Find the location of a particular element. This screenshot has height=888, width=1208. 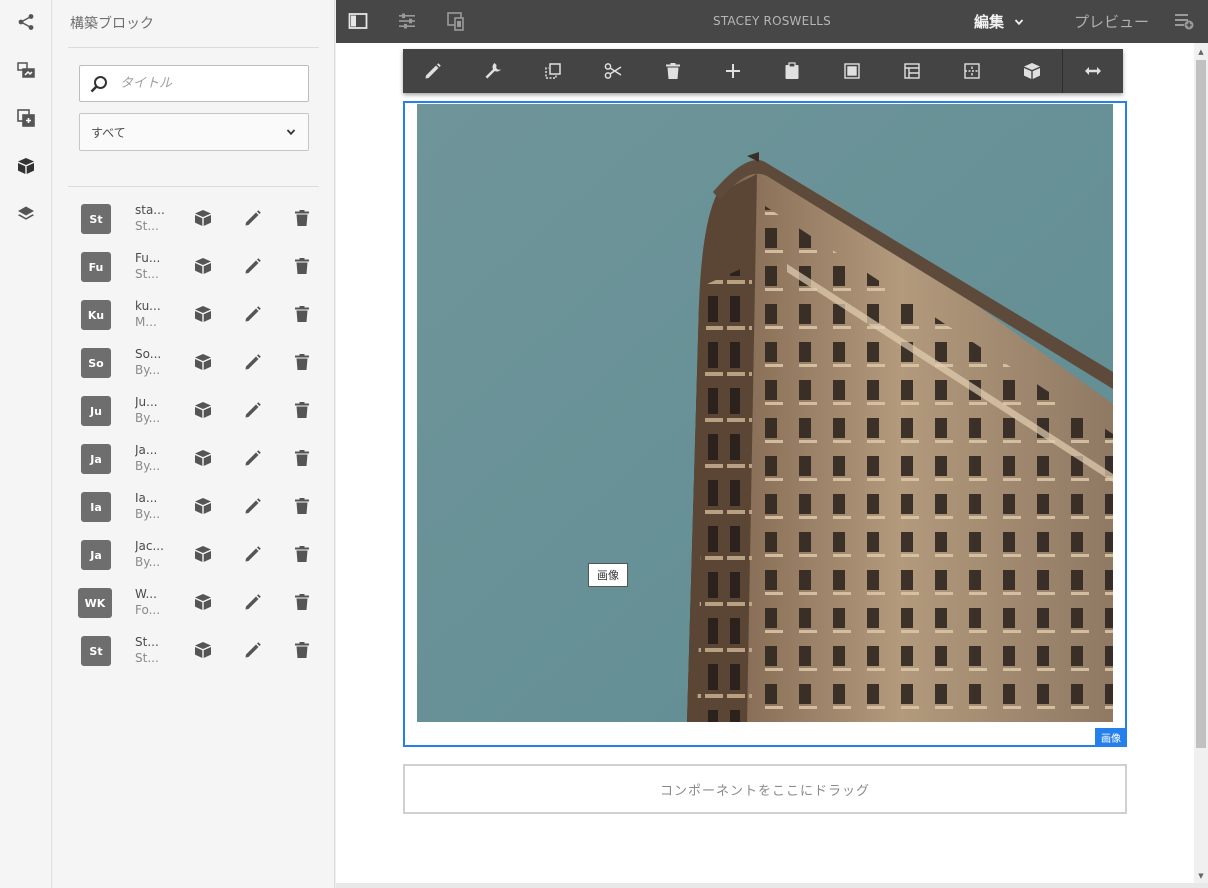

parent-icon is located at coordinates (912, 71).